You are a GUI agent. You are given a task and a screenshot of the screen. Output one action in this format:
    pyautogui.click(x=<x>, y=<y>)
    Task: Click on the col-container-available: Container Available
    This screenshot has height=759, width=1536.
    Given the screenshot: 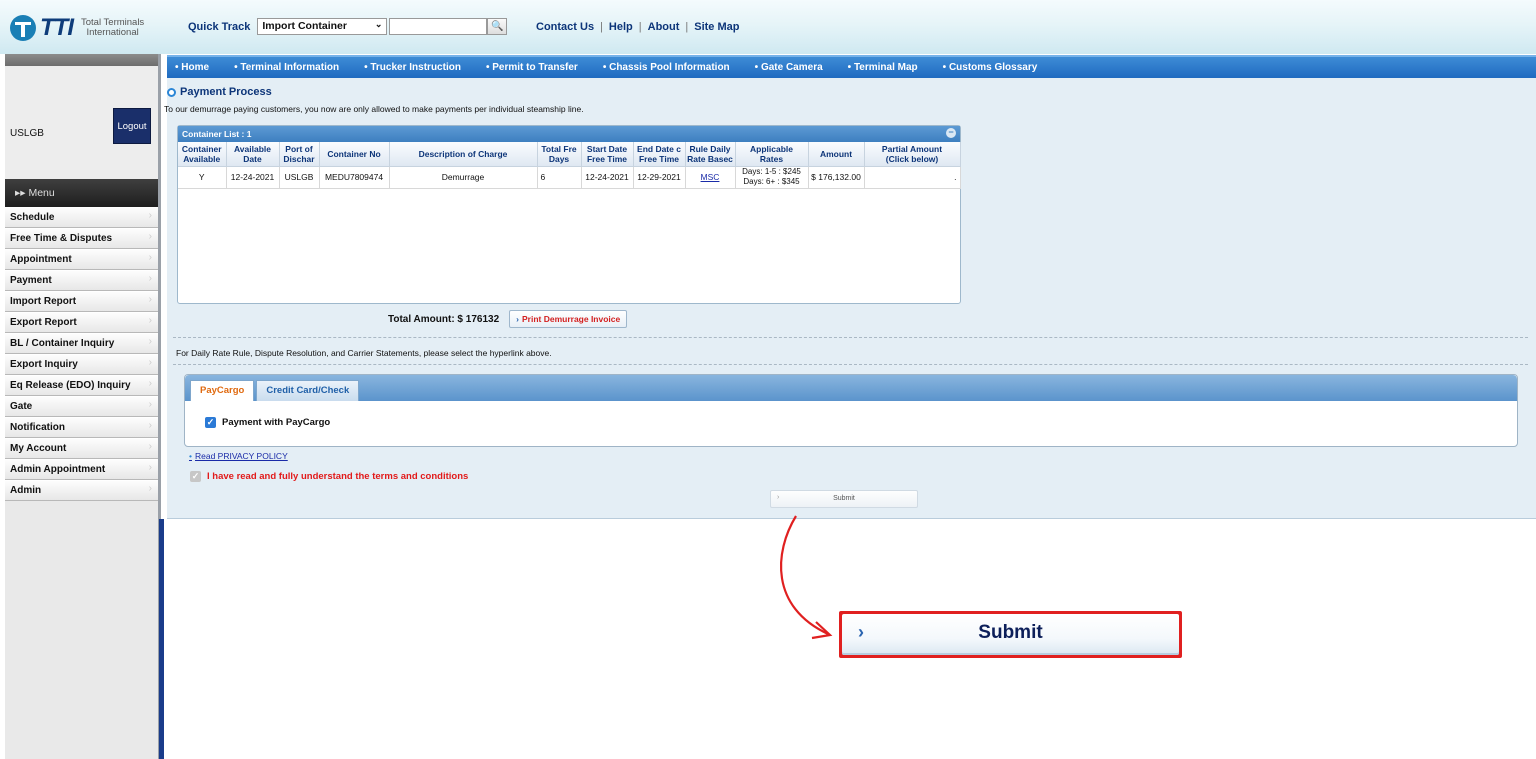 What is the action you would take?
    pyautogui.click(x=202, y=154)
    